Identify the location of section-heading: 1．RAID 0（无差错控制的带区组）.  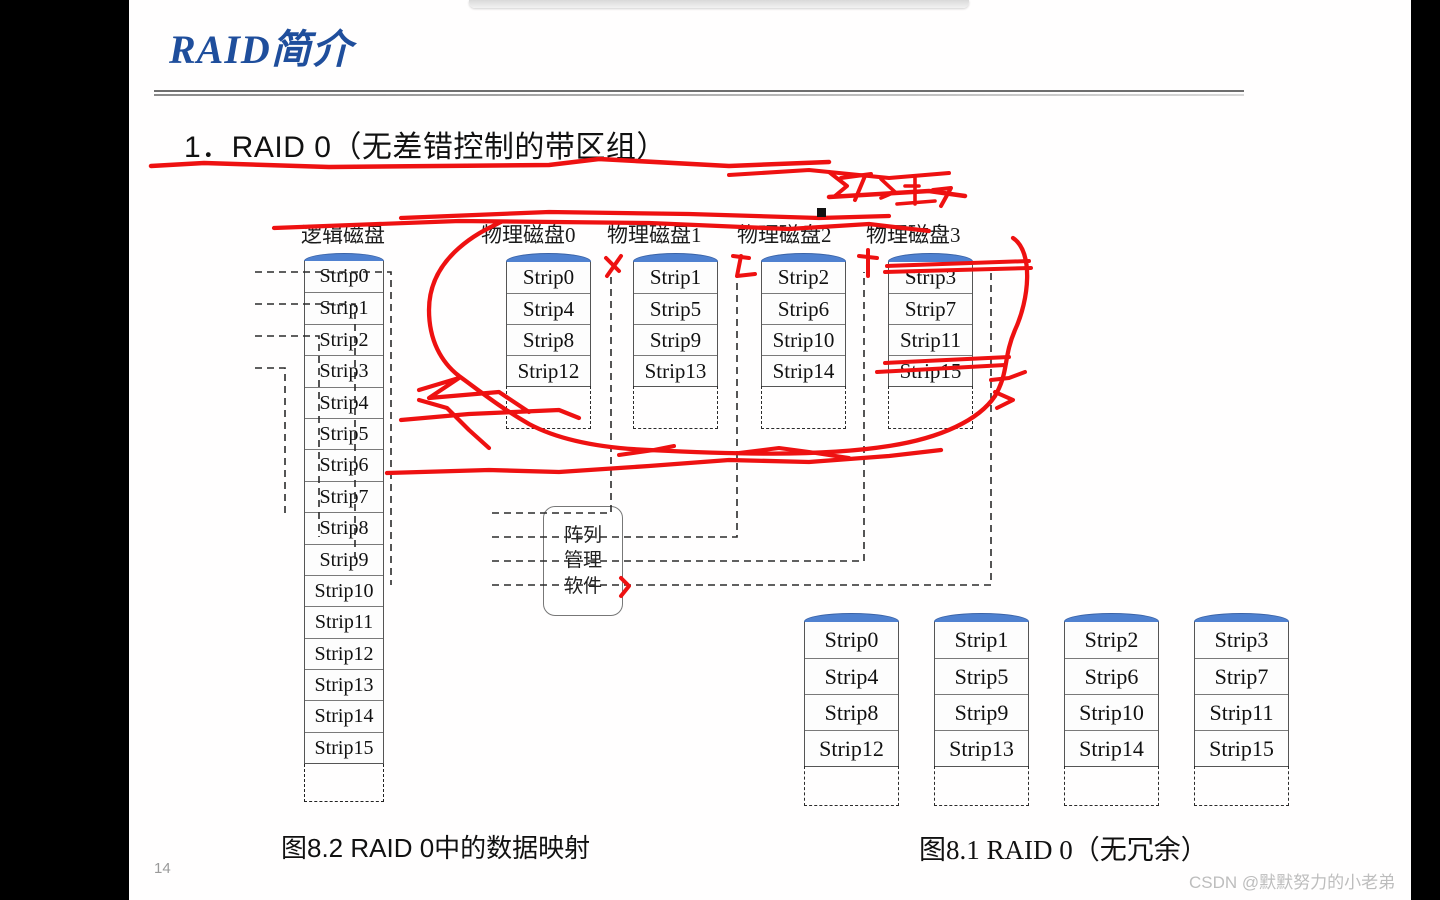
(425, 147).